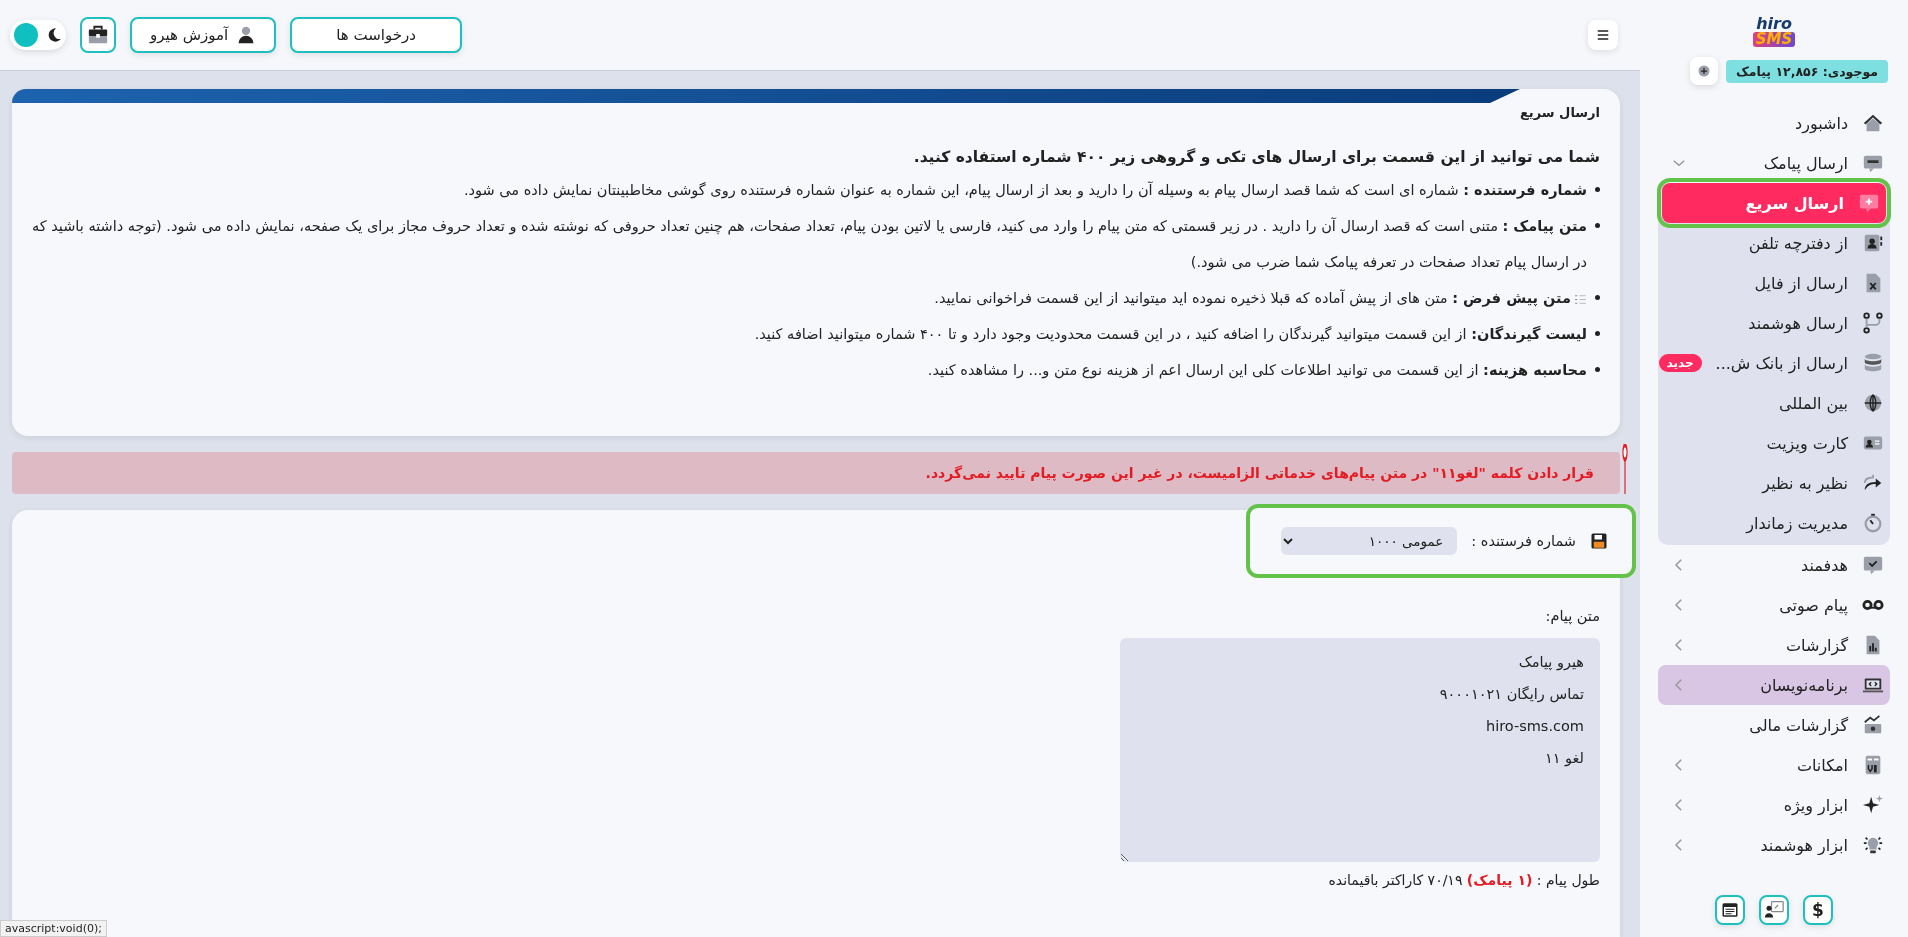  What do you see at coordinates (1024, 190) in the screenshot?
I see `bullet-text: شماره فرستنده : شماره ای است که شما قصد ارسال پیام به وسیله آن را دارید و بعد از ارسال پیام، این شماره به عنوان شماره فرستنده روی گوشی مخاطبینتان نمایش داده می شود.` at bounding box center [1024, 190].